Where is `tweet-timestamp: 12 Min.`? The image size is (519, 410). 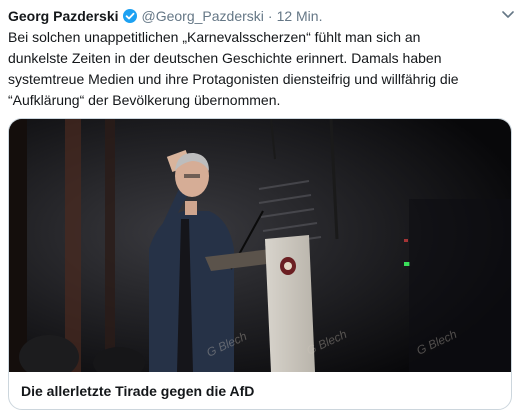 tweet-timestamp: 12 Min. is located at coordinates (300, 16).